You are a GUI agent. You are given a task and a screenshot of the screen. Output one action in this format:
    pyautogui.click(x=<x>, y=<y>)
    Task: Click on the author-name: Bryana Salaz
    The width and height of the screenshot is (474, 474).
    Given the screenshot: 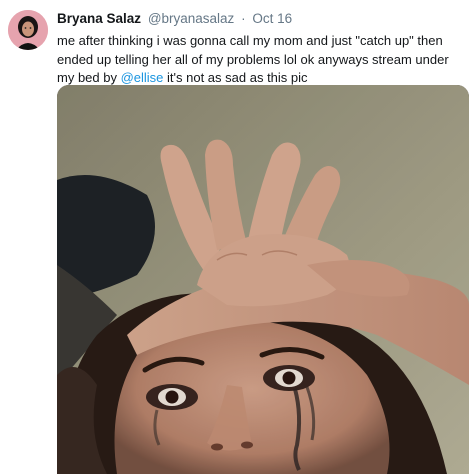 What is the action you would take?
    pyautogui.click(x=99, y=18)
    